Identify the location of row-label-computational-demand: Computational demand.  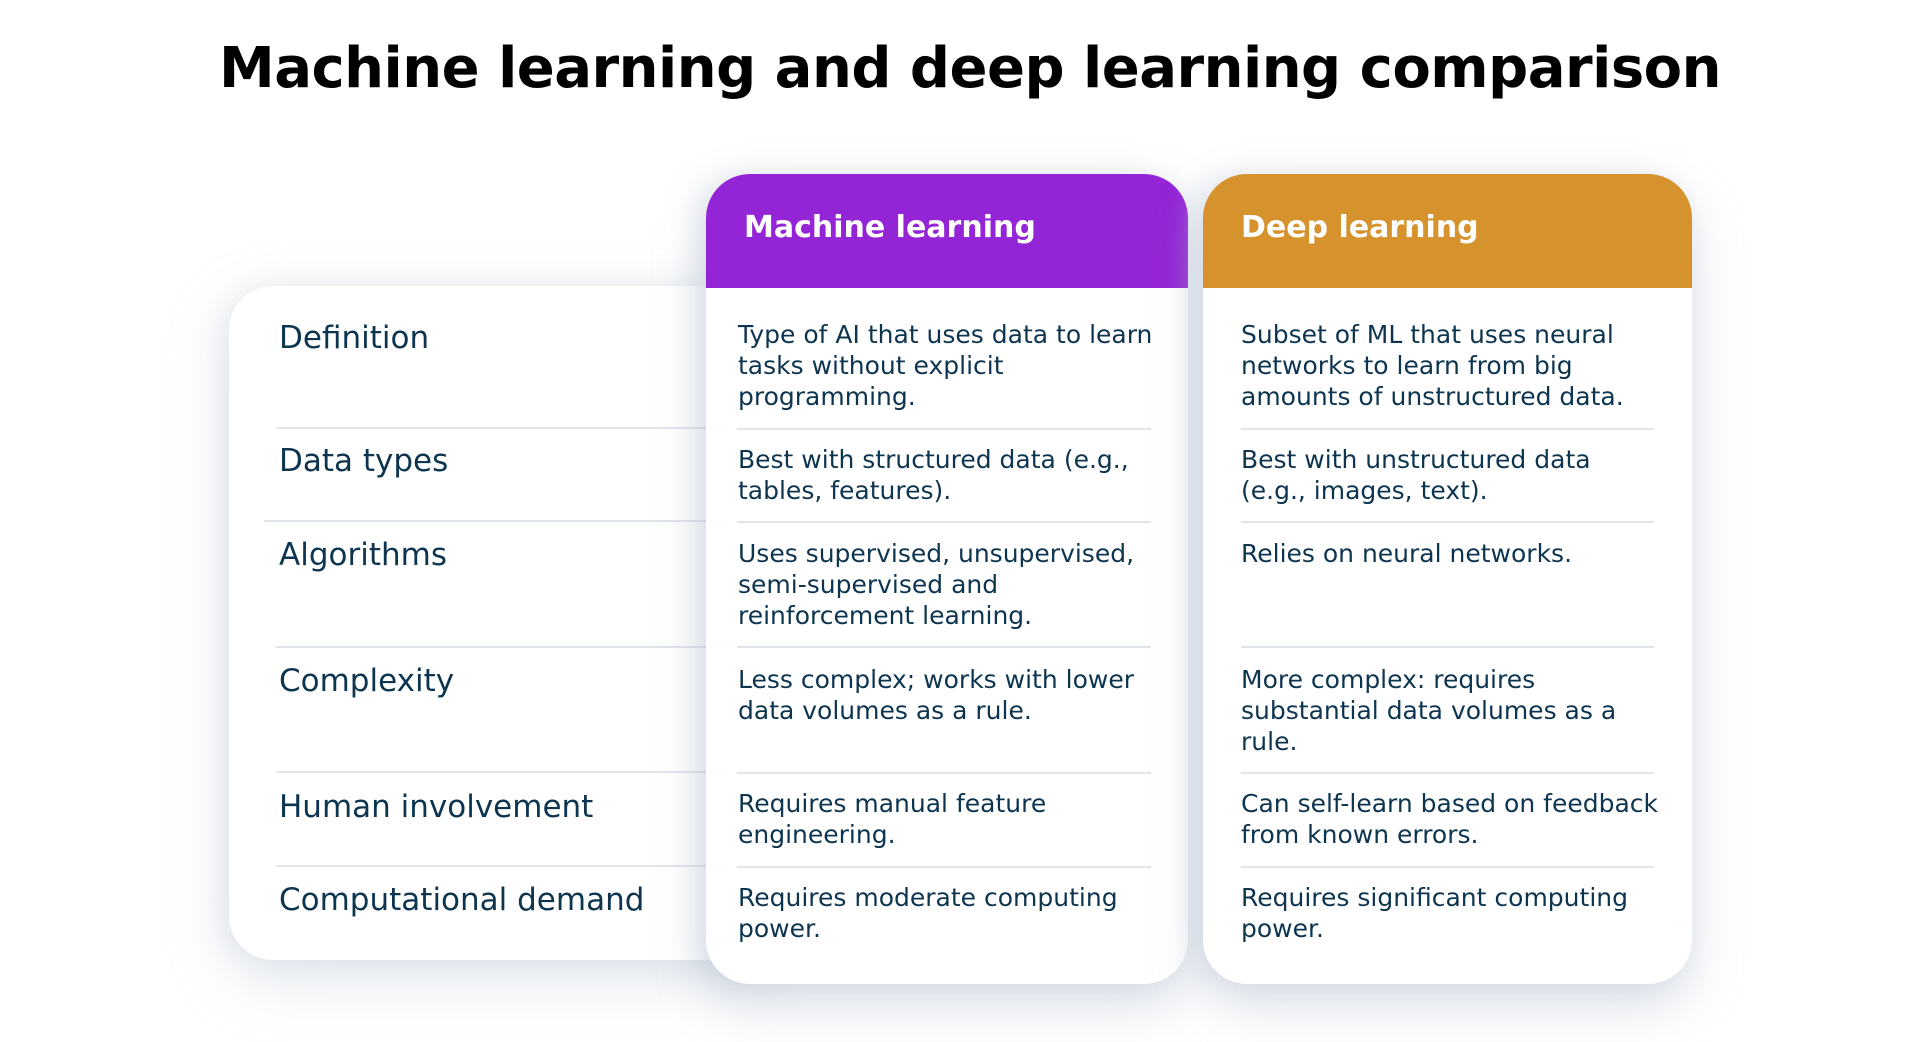
(462, 900).